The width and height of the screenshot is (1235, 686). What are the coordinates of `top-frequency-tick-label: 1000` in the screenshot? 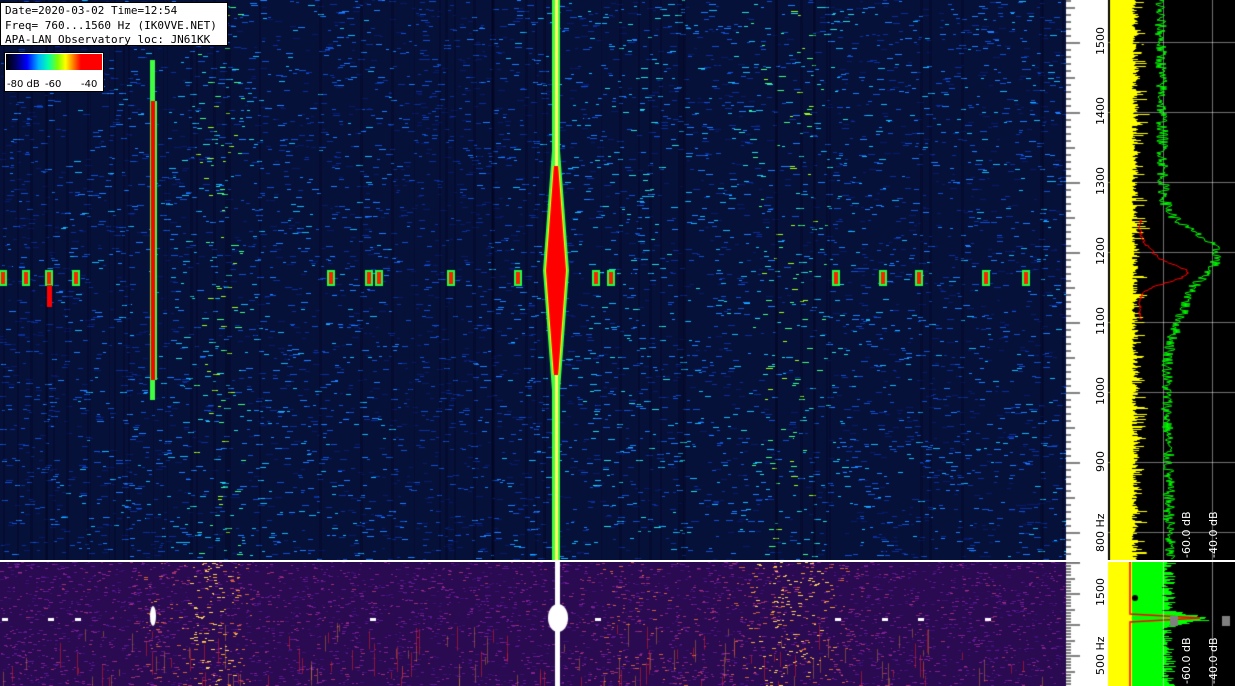 It's located at (1100, 391).